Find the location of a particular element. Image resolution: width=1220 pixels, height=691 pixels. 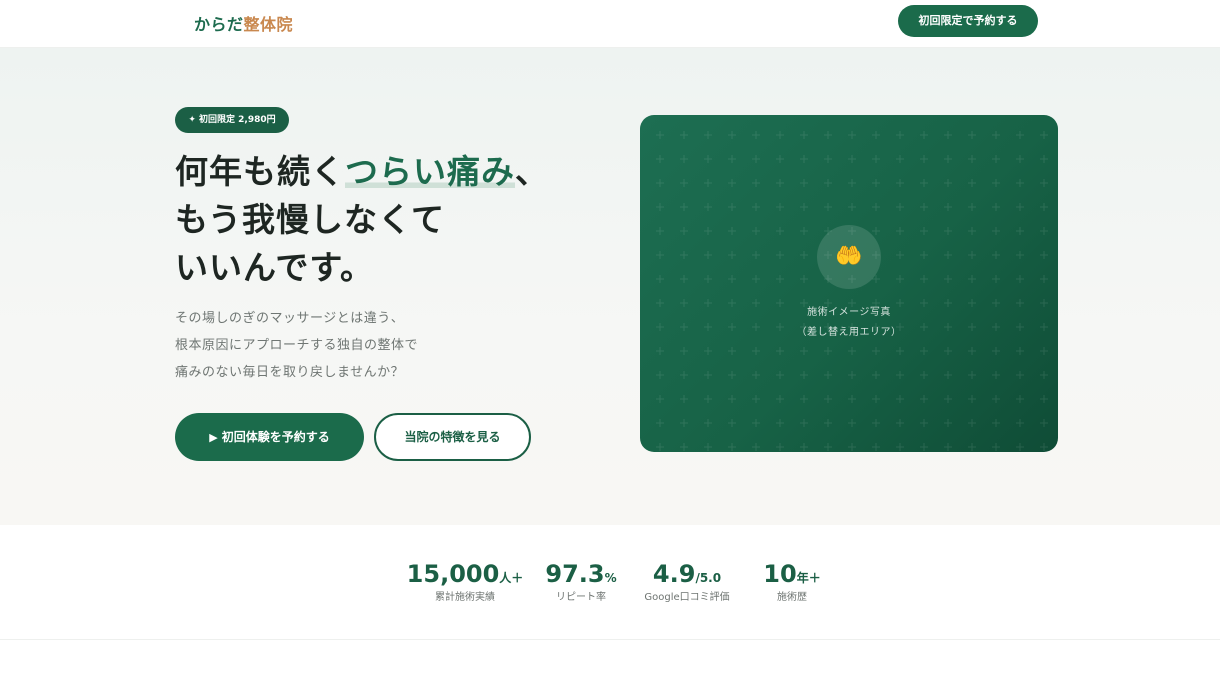

stat-item: 97.3% リピート率 is located at coordinates (581, 582).